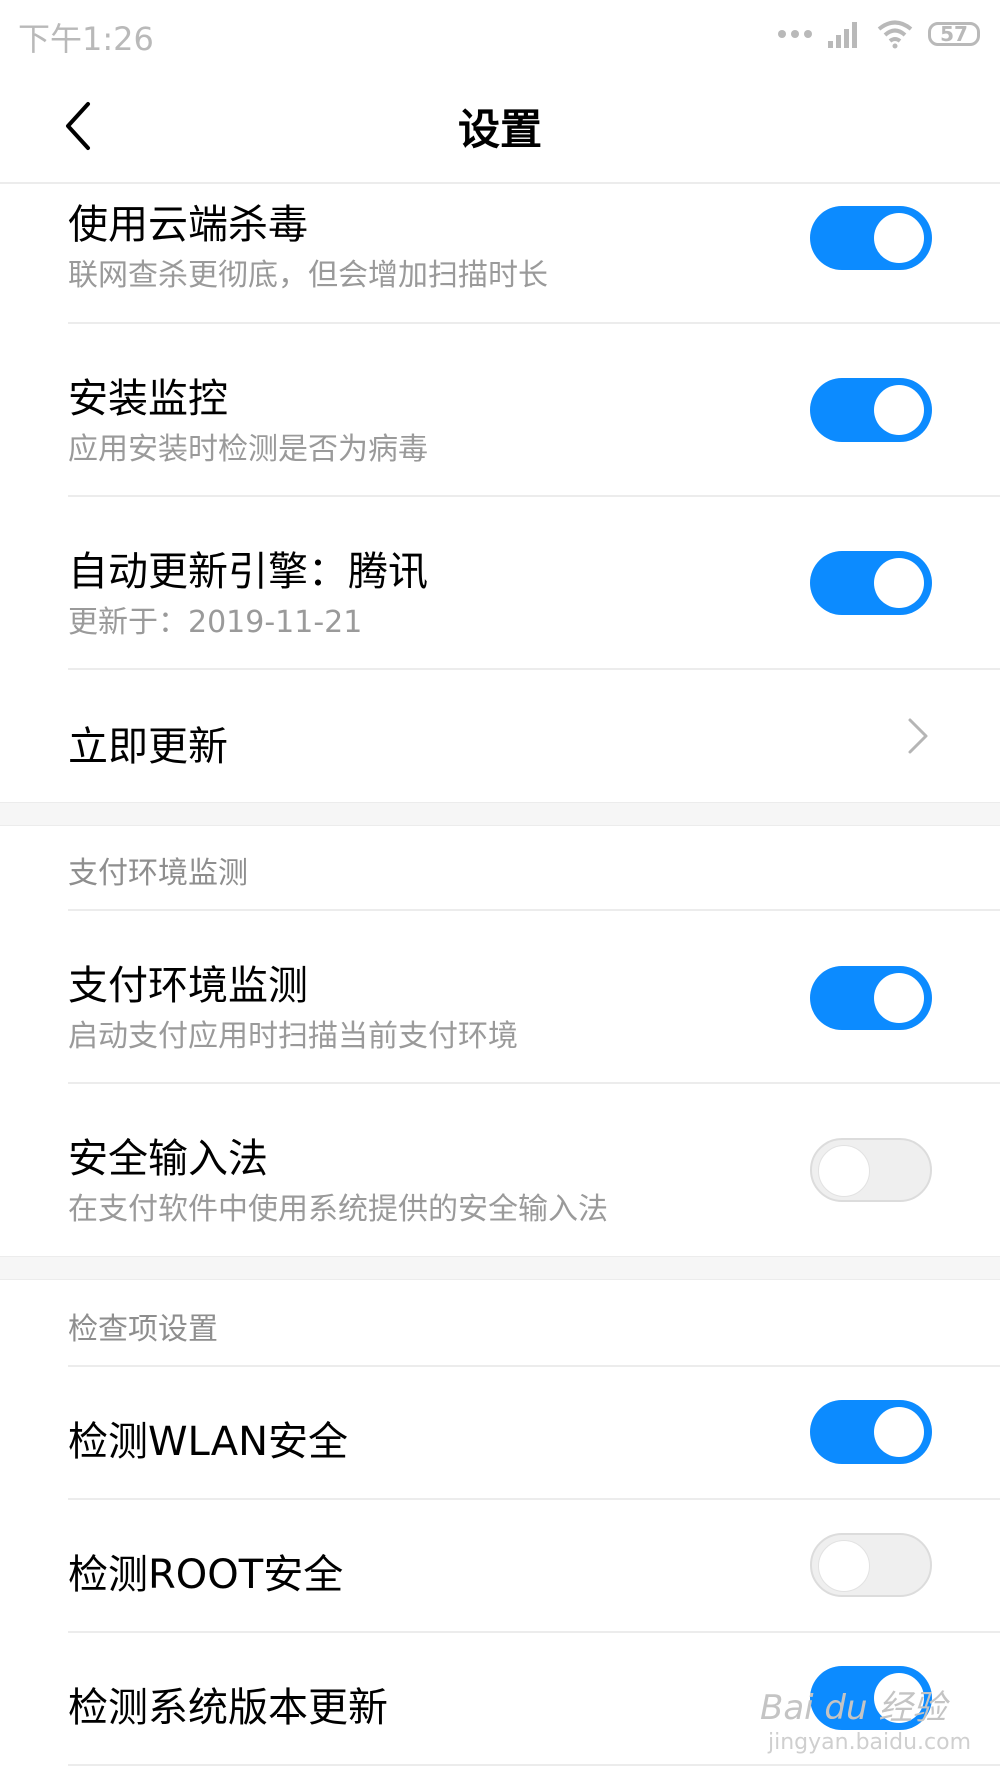 Image resolution: width=1000 pixels, height=1778 pixels. I want to click on payment-monitor-toggle, so click(871, 998).